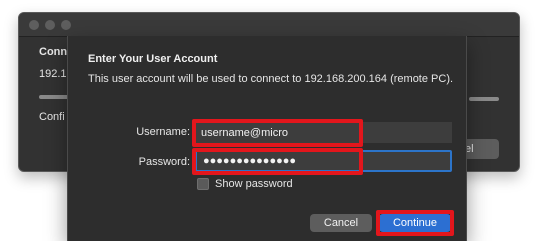  I want to click on show-password-checkbox, so click(203, 184).